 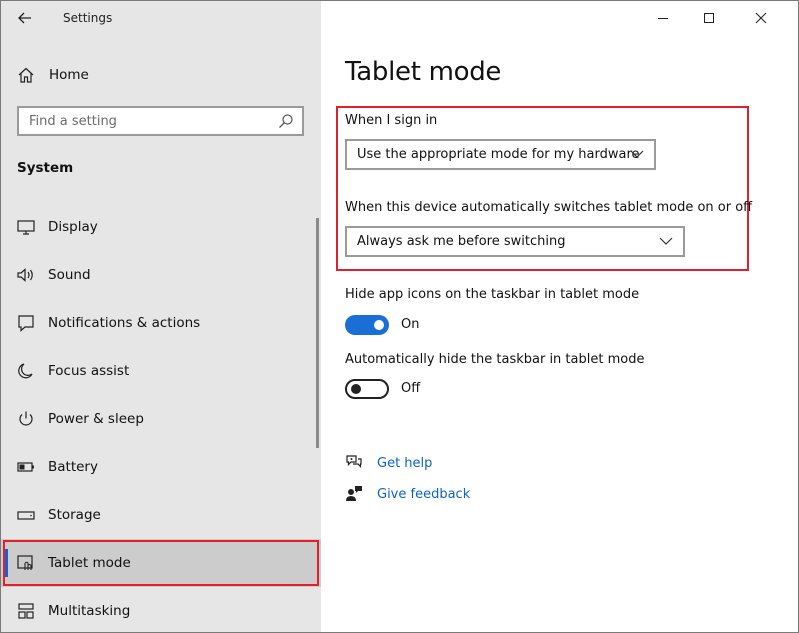 What do you see at coordinates (161, 609) in the screenshot?
I see `sidebar-item-multitasking: Multitasking` at bounding box center [161, 609].